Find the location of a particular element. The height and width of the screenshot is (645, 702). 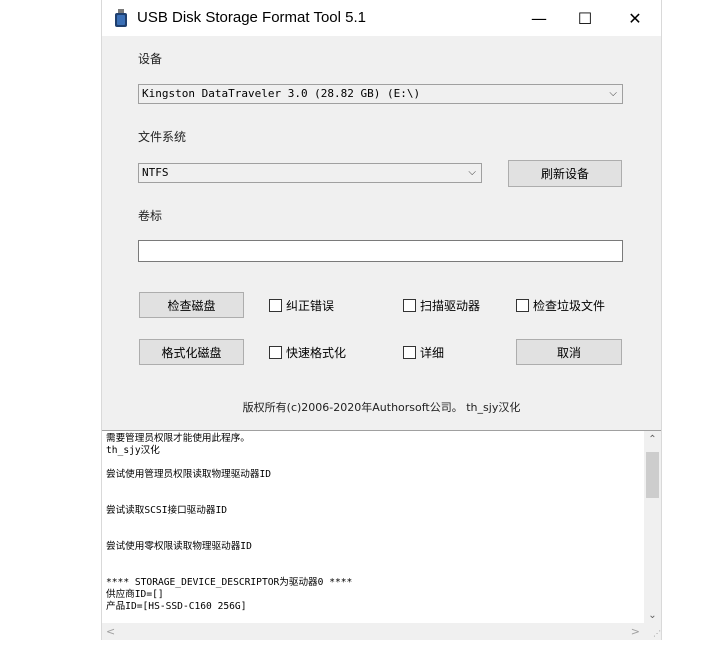

filesystem-select: NTFS ⌵ is located at coordinates (310, 173).